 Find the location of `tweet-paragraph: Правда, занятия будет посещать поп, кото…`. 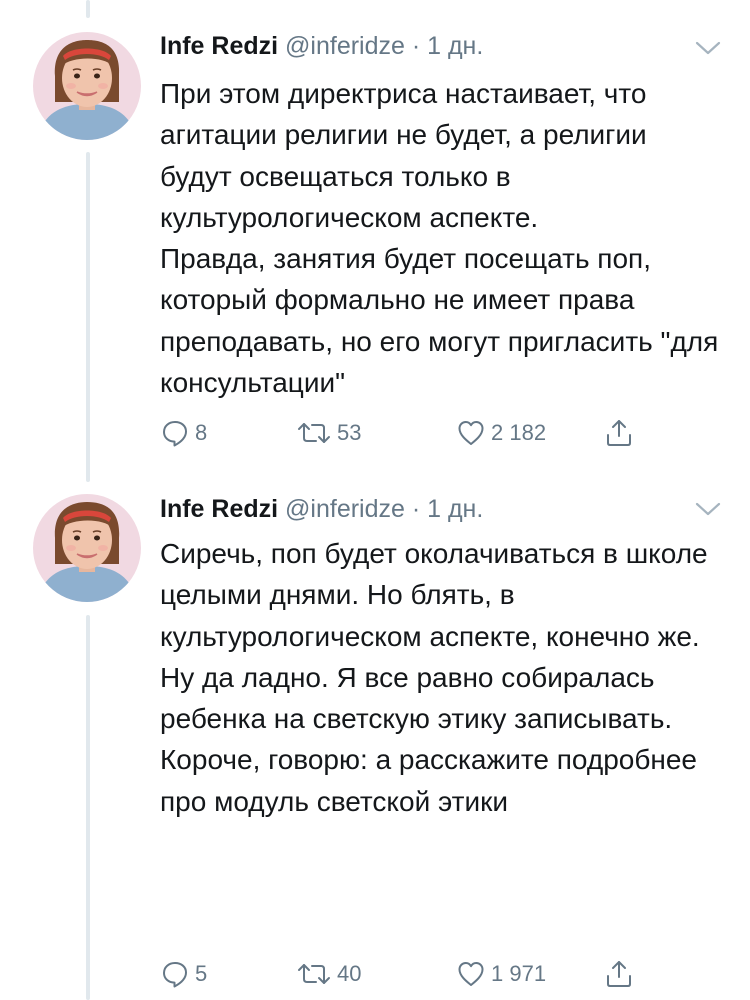

tweet-paragraph: Правда, занятия будет посещать поп, кото… is located at coordinates (439, 321).